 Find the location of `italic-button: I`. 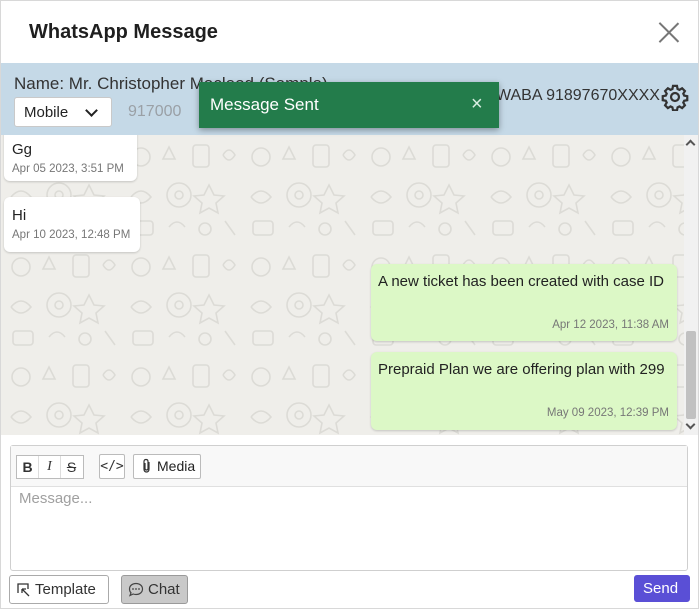

italic-button: I is located at coordinates (50, 467).